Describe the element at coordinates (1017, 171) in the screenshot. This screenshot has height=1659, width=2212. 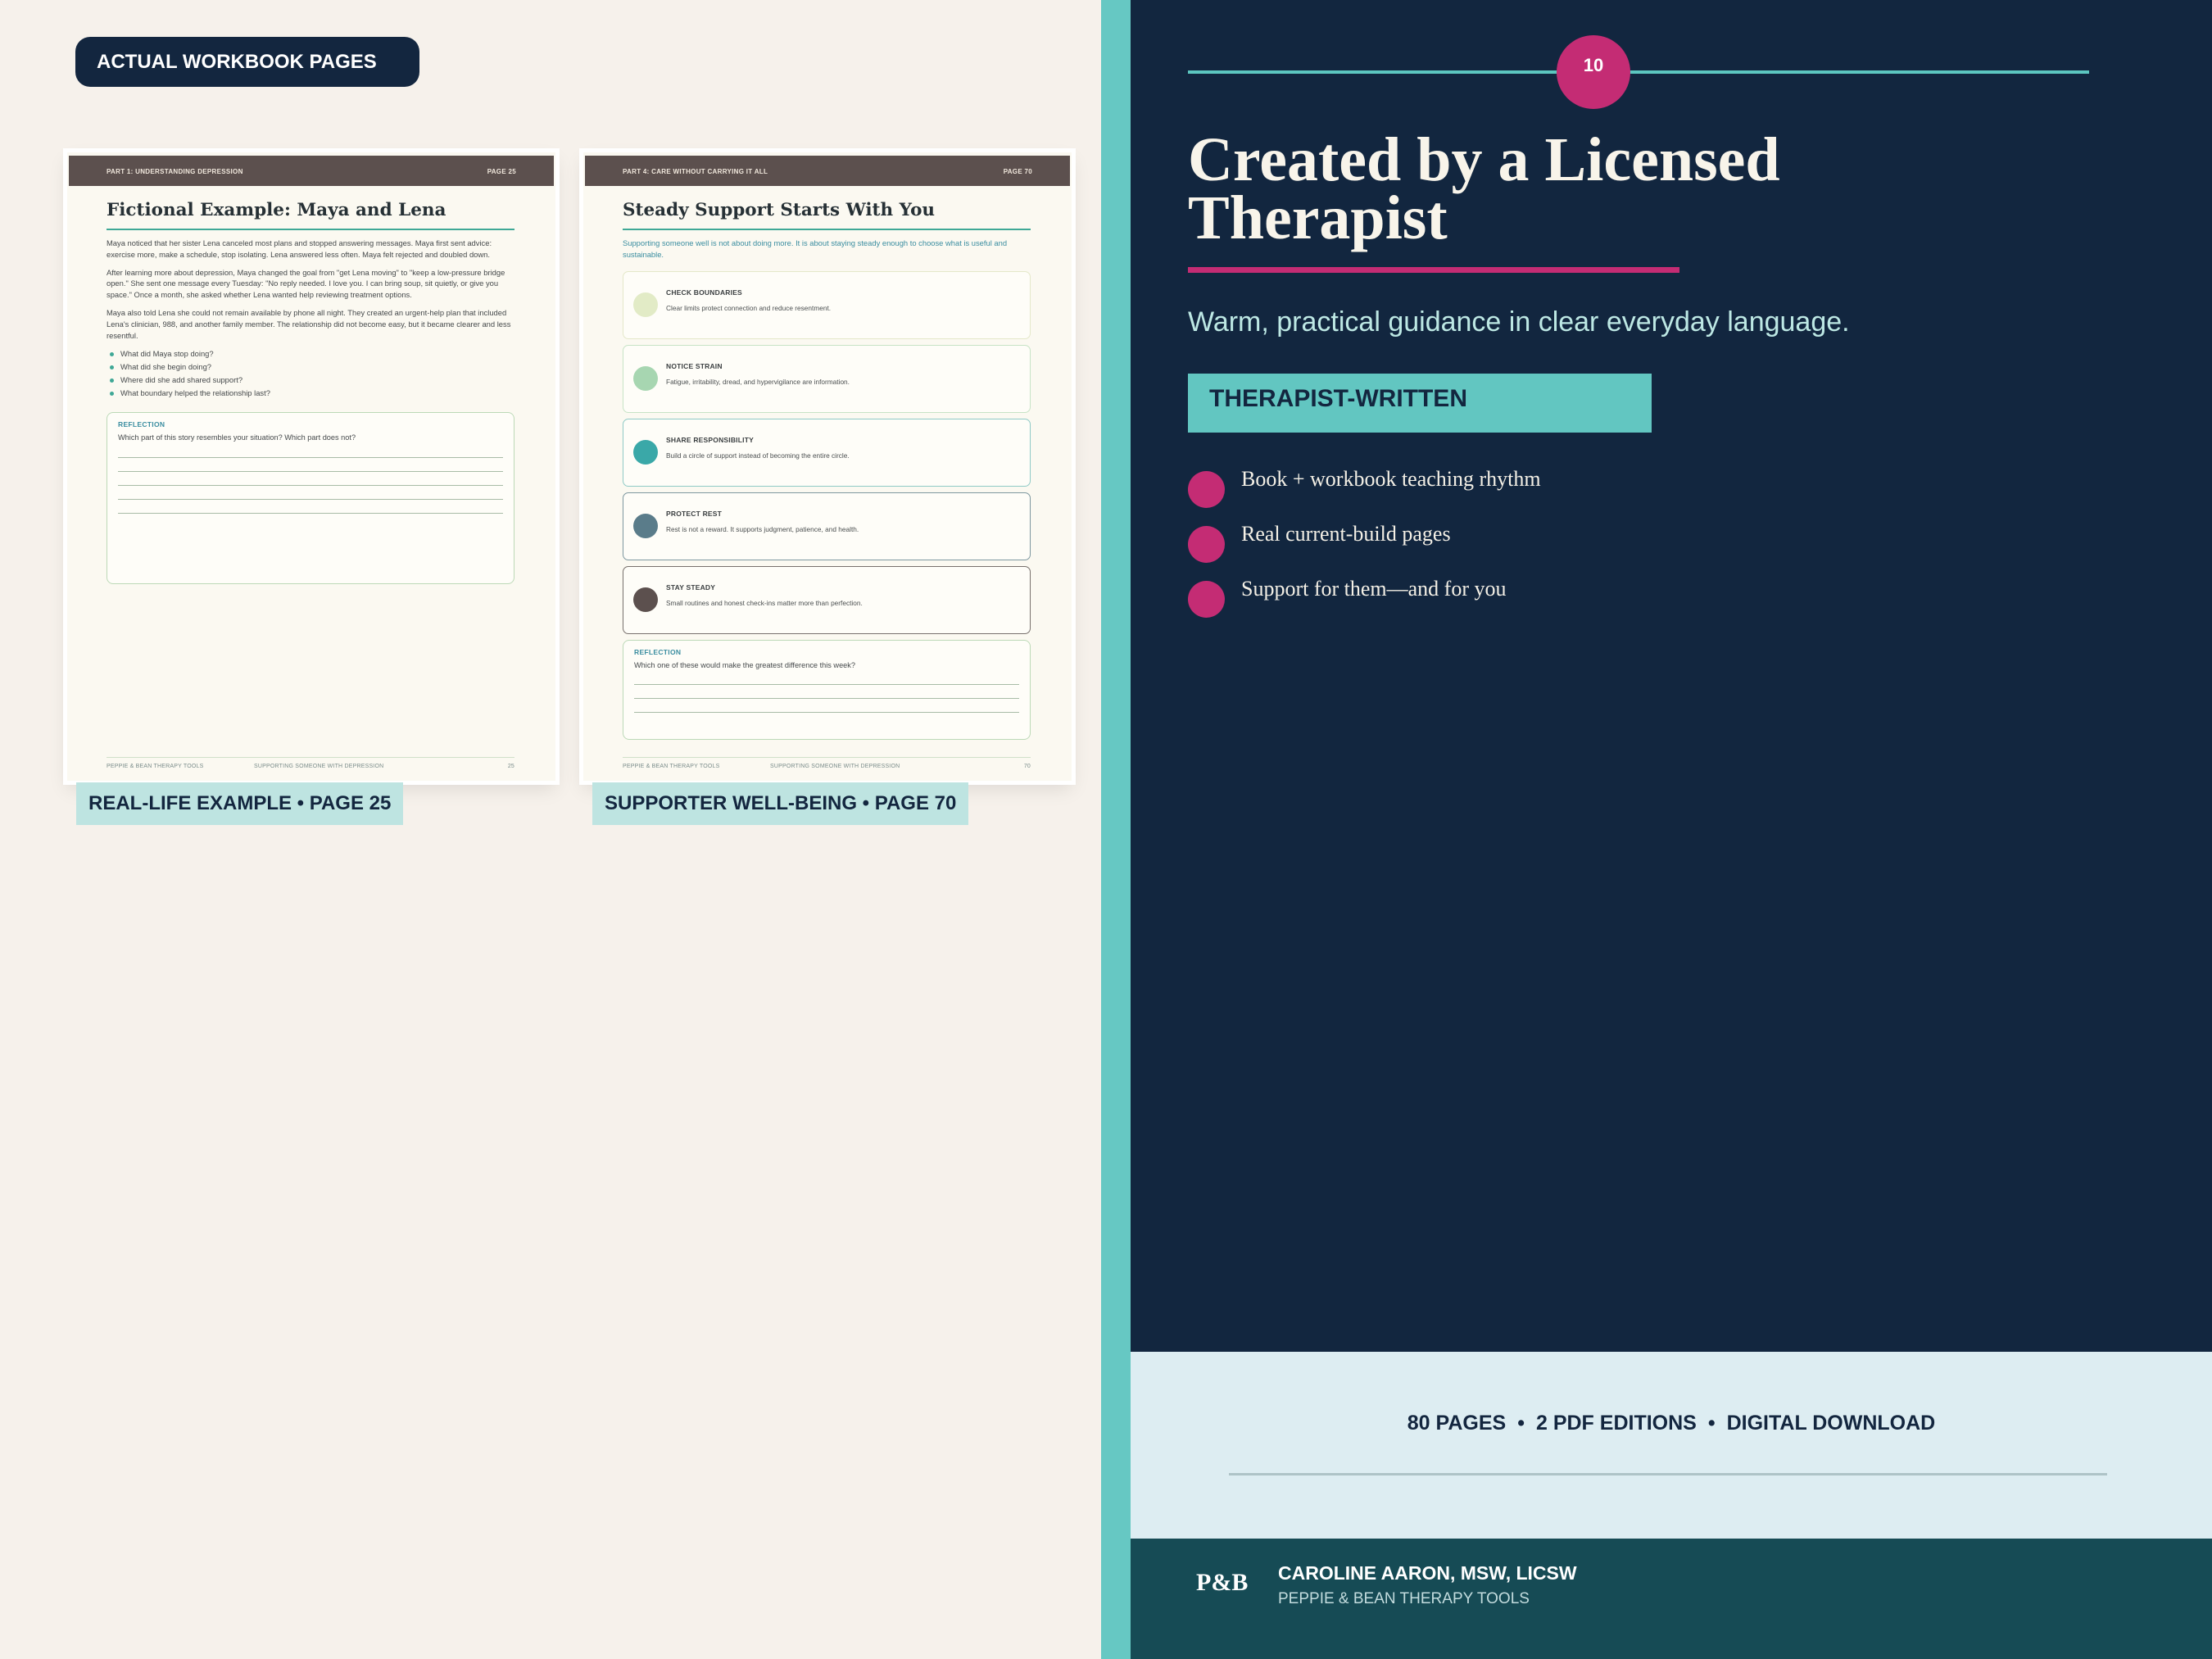
I see `page-number-label: PAGE 70` at that location.